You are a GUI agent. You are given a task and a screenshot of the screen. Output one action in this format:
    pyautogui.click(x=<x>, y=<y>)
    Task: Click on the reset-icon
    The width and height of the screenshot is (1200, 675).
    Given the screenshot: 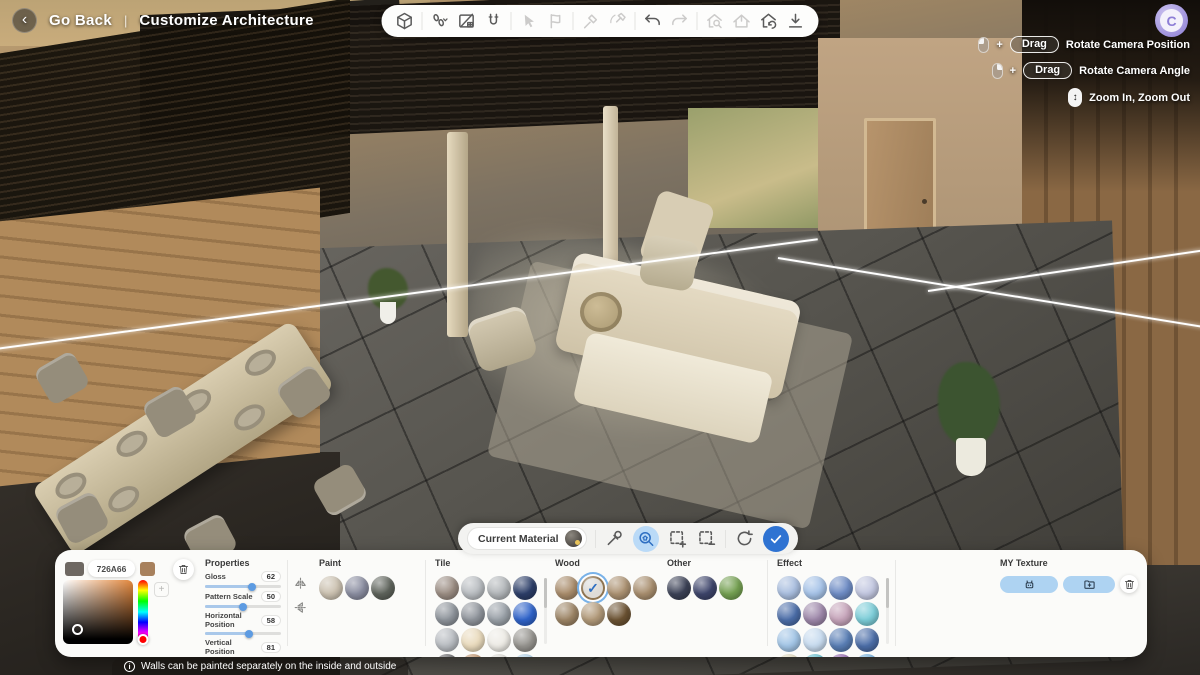 What is the action you would take?
    pyautogui.click(x=744, y=538)
    